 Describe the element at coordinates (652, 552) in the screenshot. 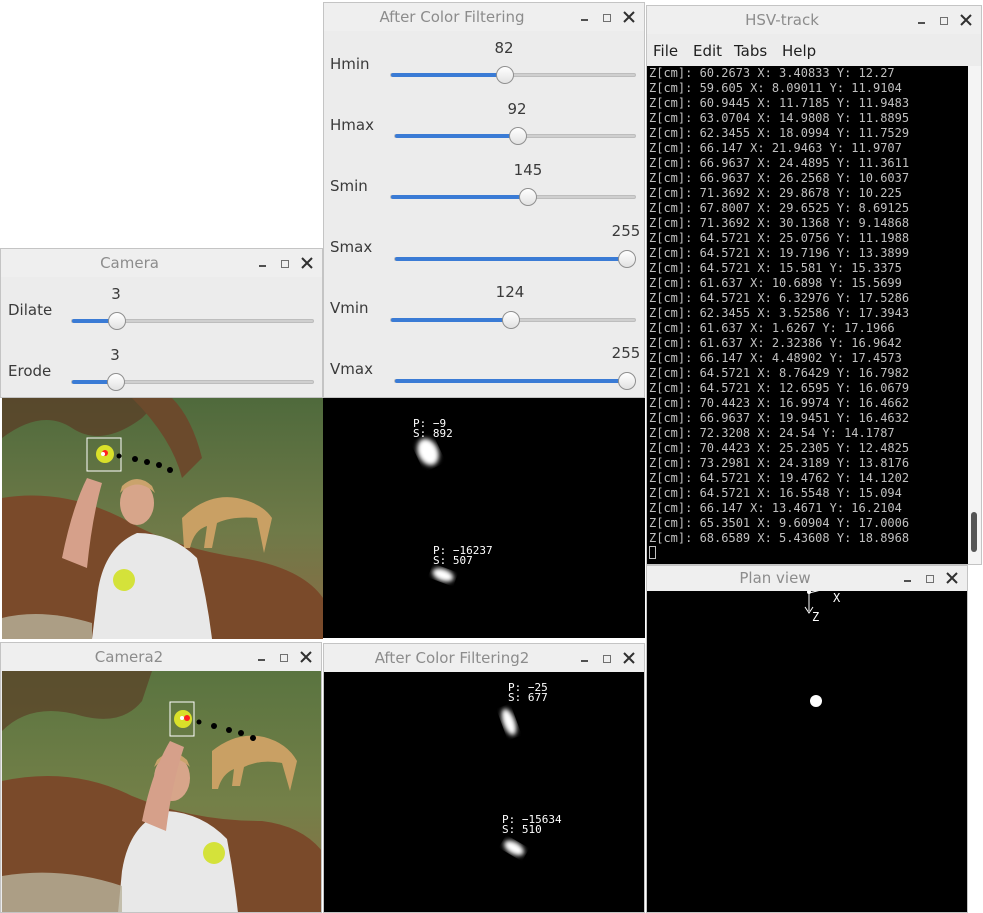

I see `terminal-cursor` at that location.